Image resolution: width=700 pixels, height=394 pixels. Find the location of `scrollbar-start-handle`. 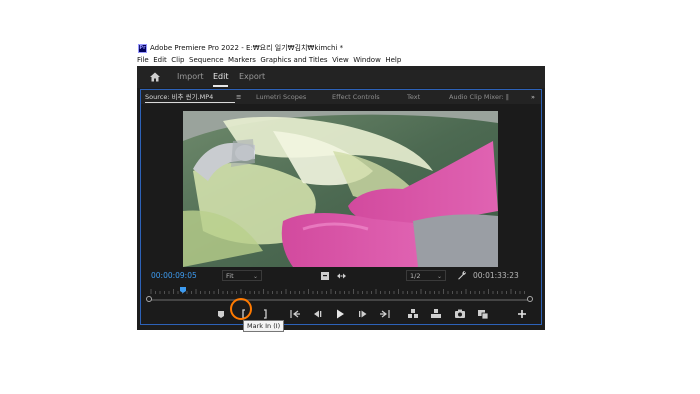

scrollbar-start-handle is located at coordinates (149, 299).